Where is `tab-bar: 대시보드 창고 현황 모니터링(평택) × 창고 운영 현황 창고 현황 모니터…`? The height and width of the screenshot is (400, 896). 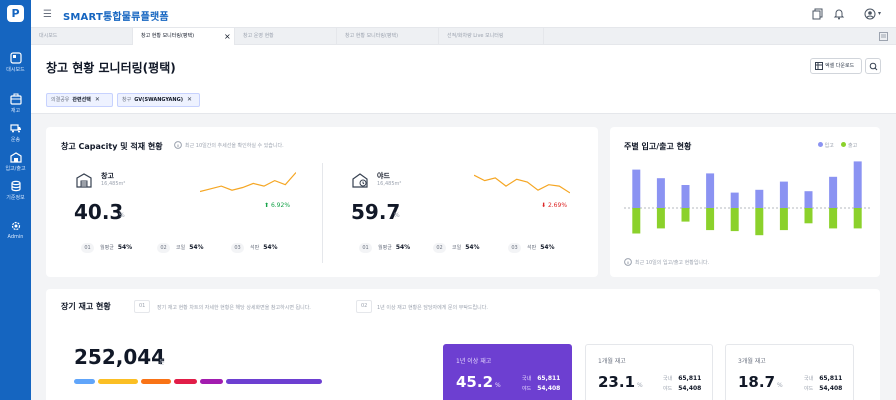 tab-bar: 대시보드 창고 현황 모니터링(평택) × 창고 운영 현황 창고 현황 모니터… is located at coordinates (463, 36).